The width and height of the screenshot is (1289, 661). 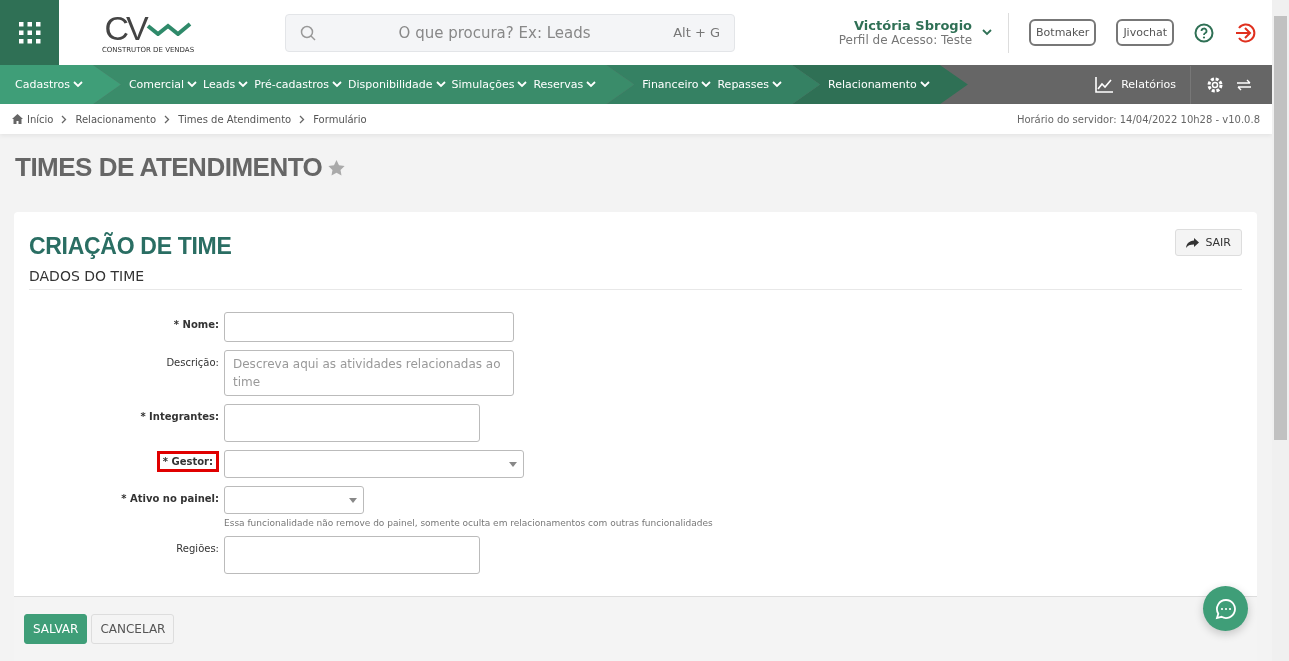 I want to click on nav-menu-item: Leads, so click(x=226, y=85).